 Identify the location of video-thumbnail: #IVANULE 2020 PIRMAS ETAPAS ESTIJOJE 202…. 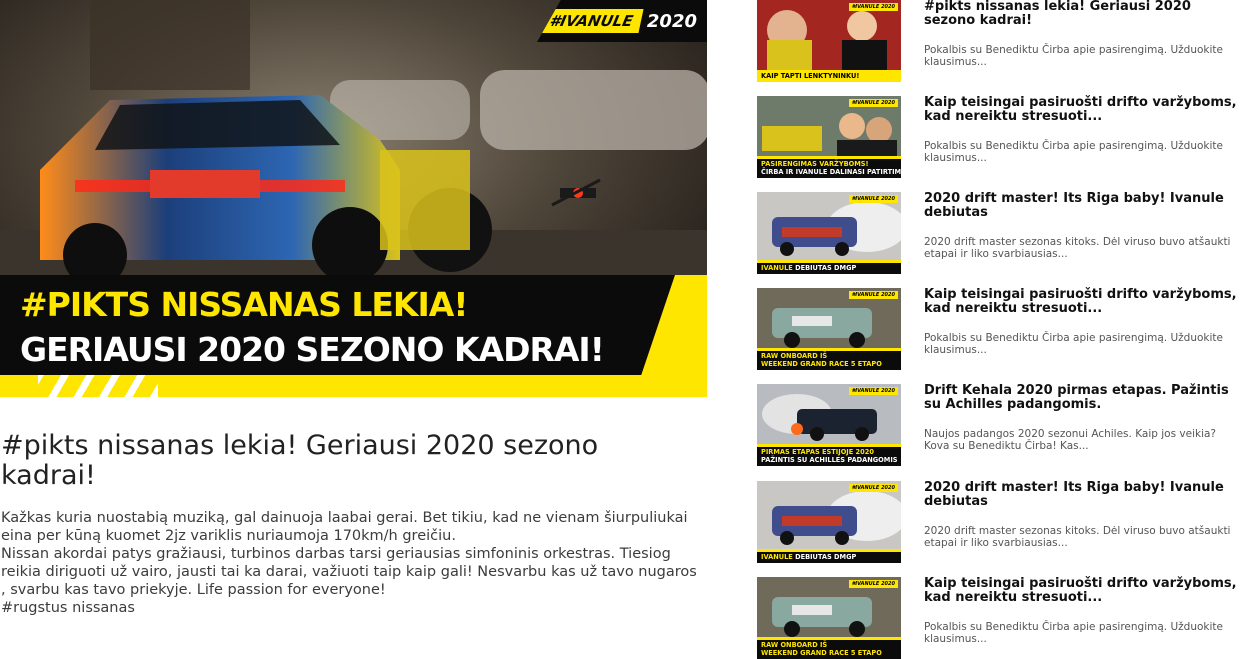
(829, 425).